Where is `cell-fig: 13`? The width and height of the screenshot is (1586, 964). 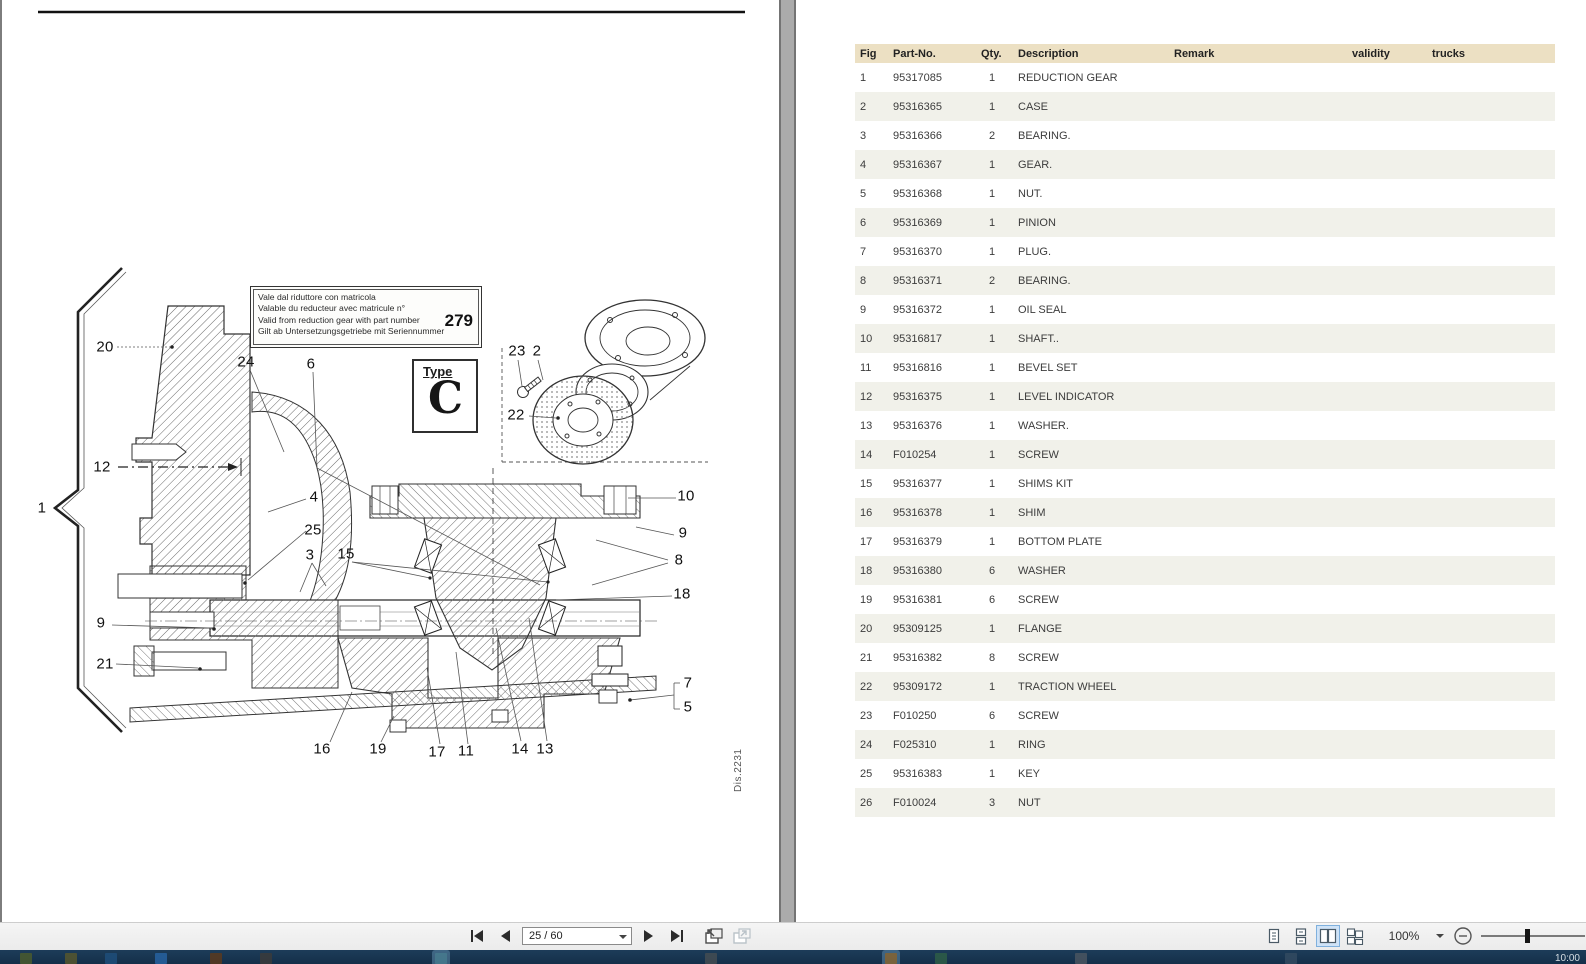
cell-fig: 13 is located at coordinates (866, 425).